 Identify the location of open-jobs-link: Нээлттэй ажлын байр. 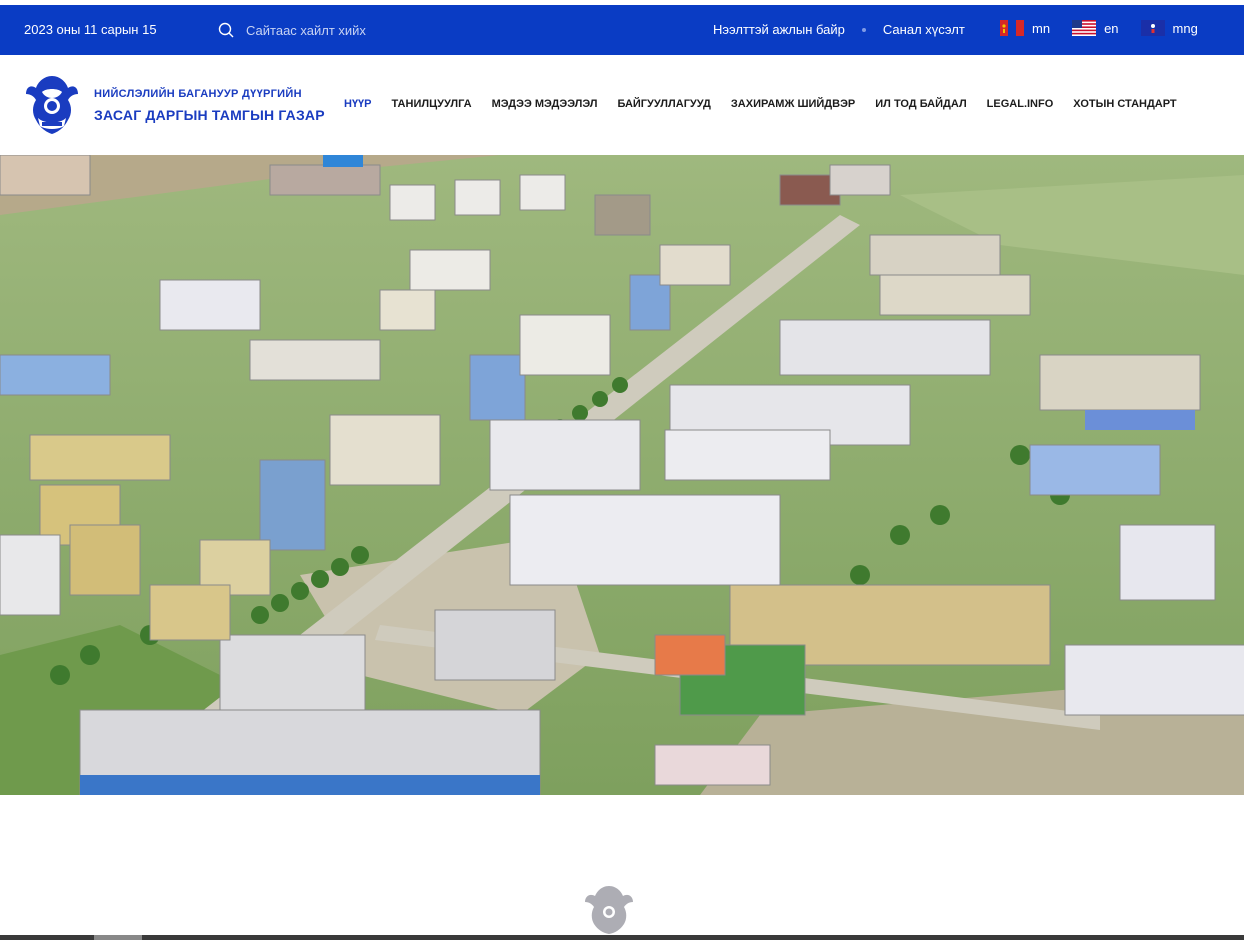
(779, 29).